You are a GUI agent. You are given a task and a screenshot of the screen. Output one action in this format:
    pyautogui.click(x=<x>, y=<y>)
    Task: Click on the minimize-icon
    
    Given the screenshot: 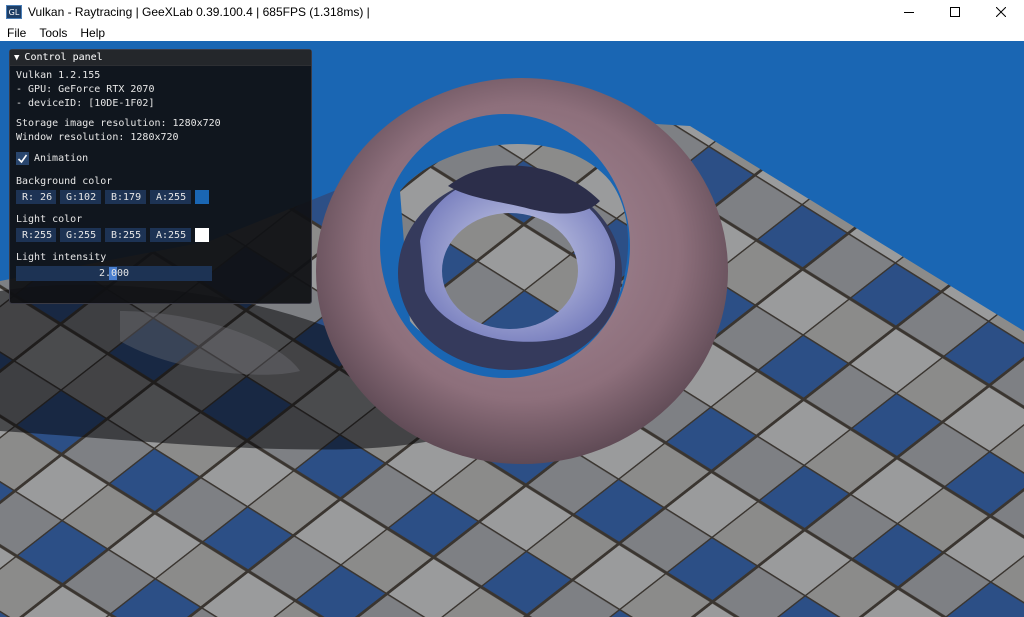 What is the action you would take?
    pyautogui.click(x=909, y=12)
    